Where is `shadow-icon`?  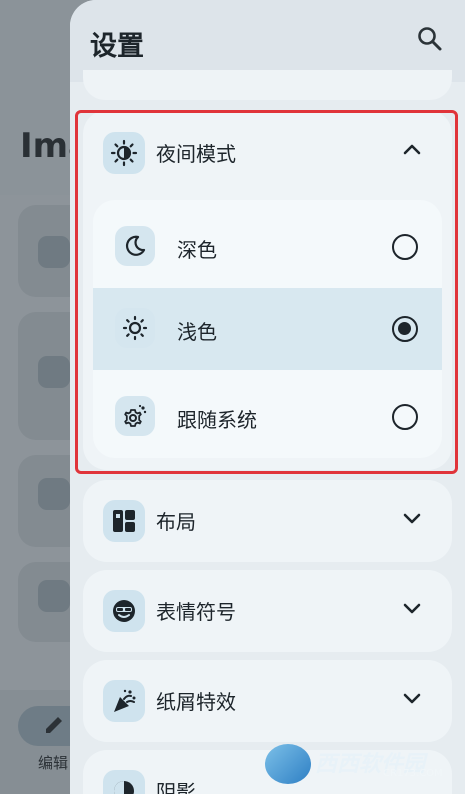
shadow-icon is located at coordinates (124, 782).